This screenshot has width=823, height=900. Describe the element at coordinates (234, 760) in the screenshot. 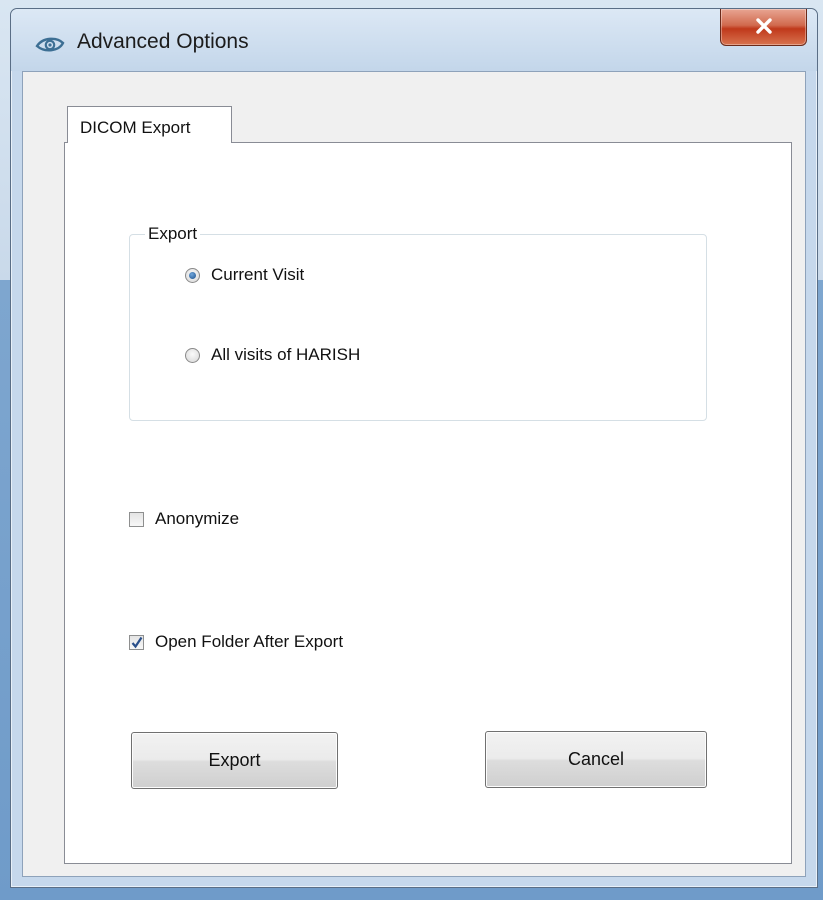

I see `export-button: Export` at that location.